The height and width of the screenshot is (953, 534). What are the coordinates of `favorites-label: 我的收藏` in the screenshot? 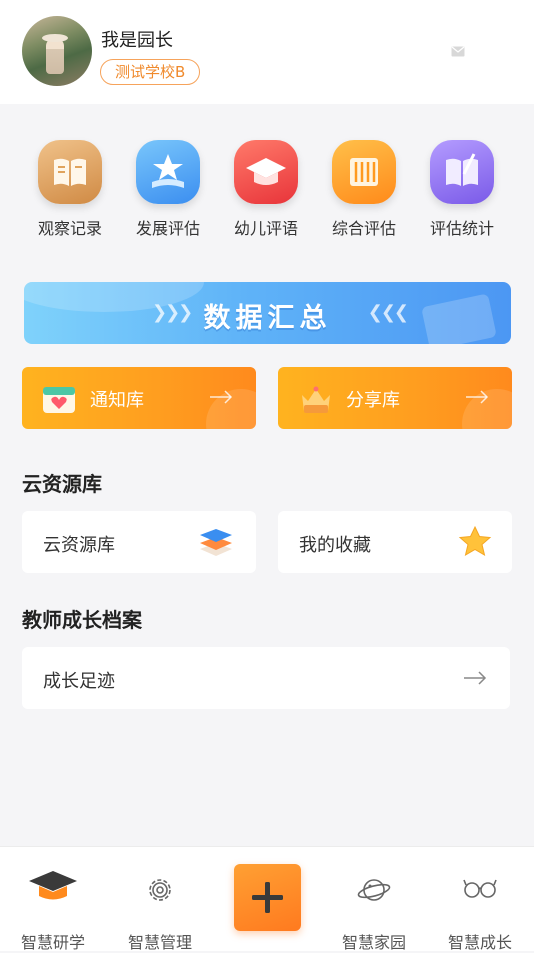 It's located at (335, 545).